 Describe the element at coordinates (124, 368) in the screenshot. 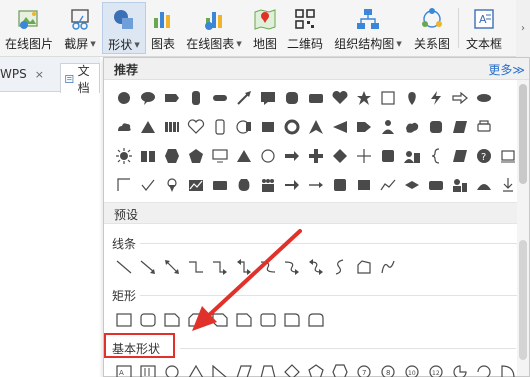

I see `text-box-shape: A` at that location.